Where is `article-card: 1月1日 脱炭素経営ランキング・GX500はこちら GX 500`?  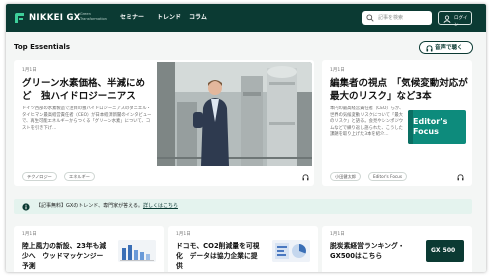 article-card: 1月1日 脱炭素経営ランキング・GX500はこちら GX 500 is located at coordinates (397, 249).